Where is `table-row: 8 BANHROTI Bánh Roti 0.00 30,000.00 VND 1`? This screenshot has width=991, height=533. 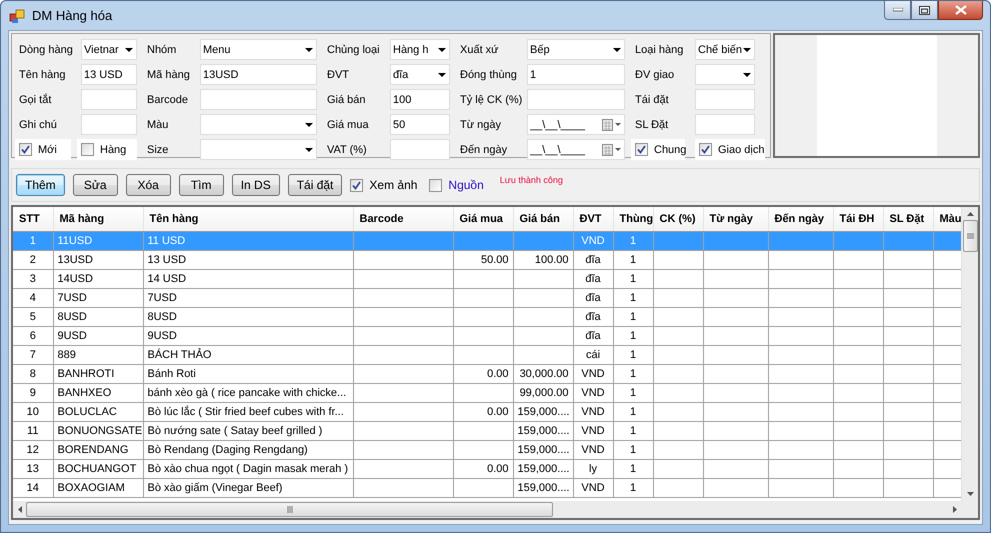 table-row: 8 BANHROTI Bánh Roti 0.00 30,000.00 VND 1 is located at coordinates (487, 374).